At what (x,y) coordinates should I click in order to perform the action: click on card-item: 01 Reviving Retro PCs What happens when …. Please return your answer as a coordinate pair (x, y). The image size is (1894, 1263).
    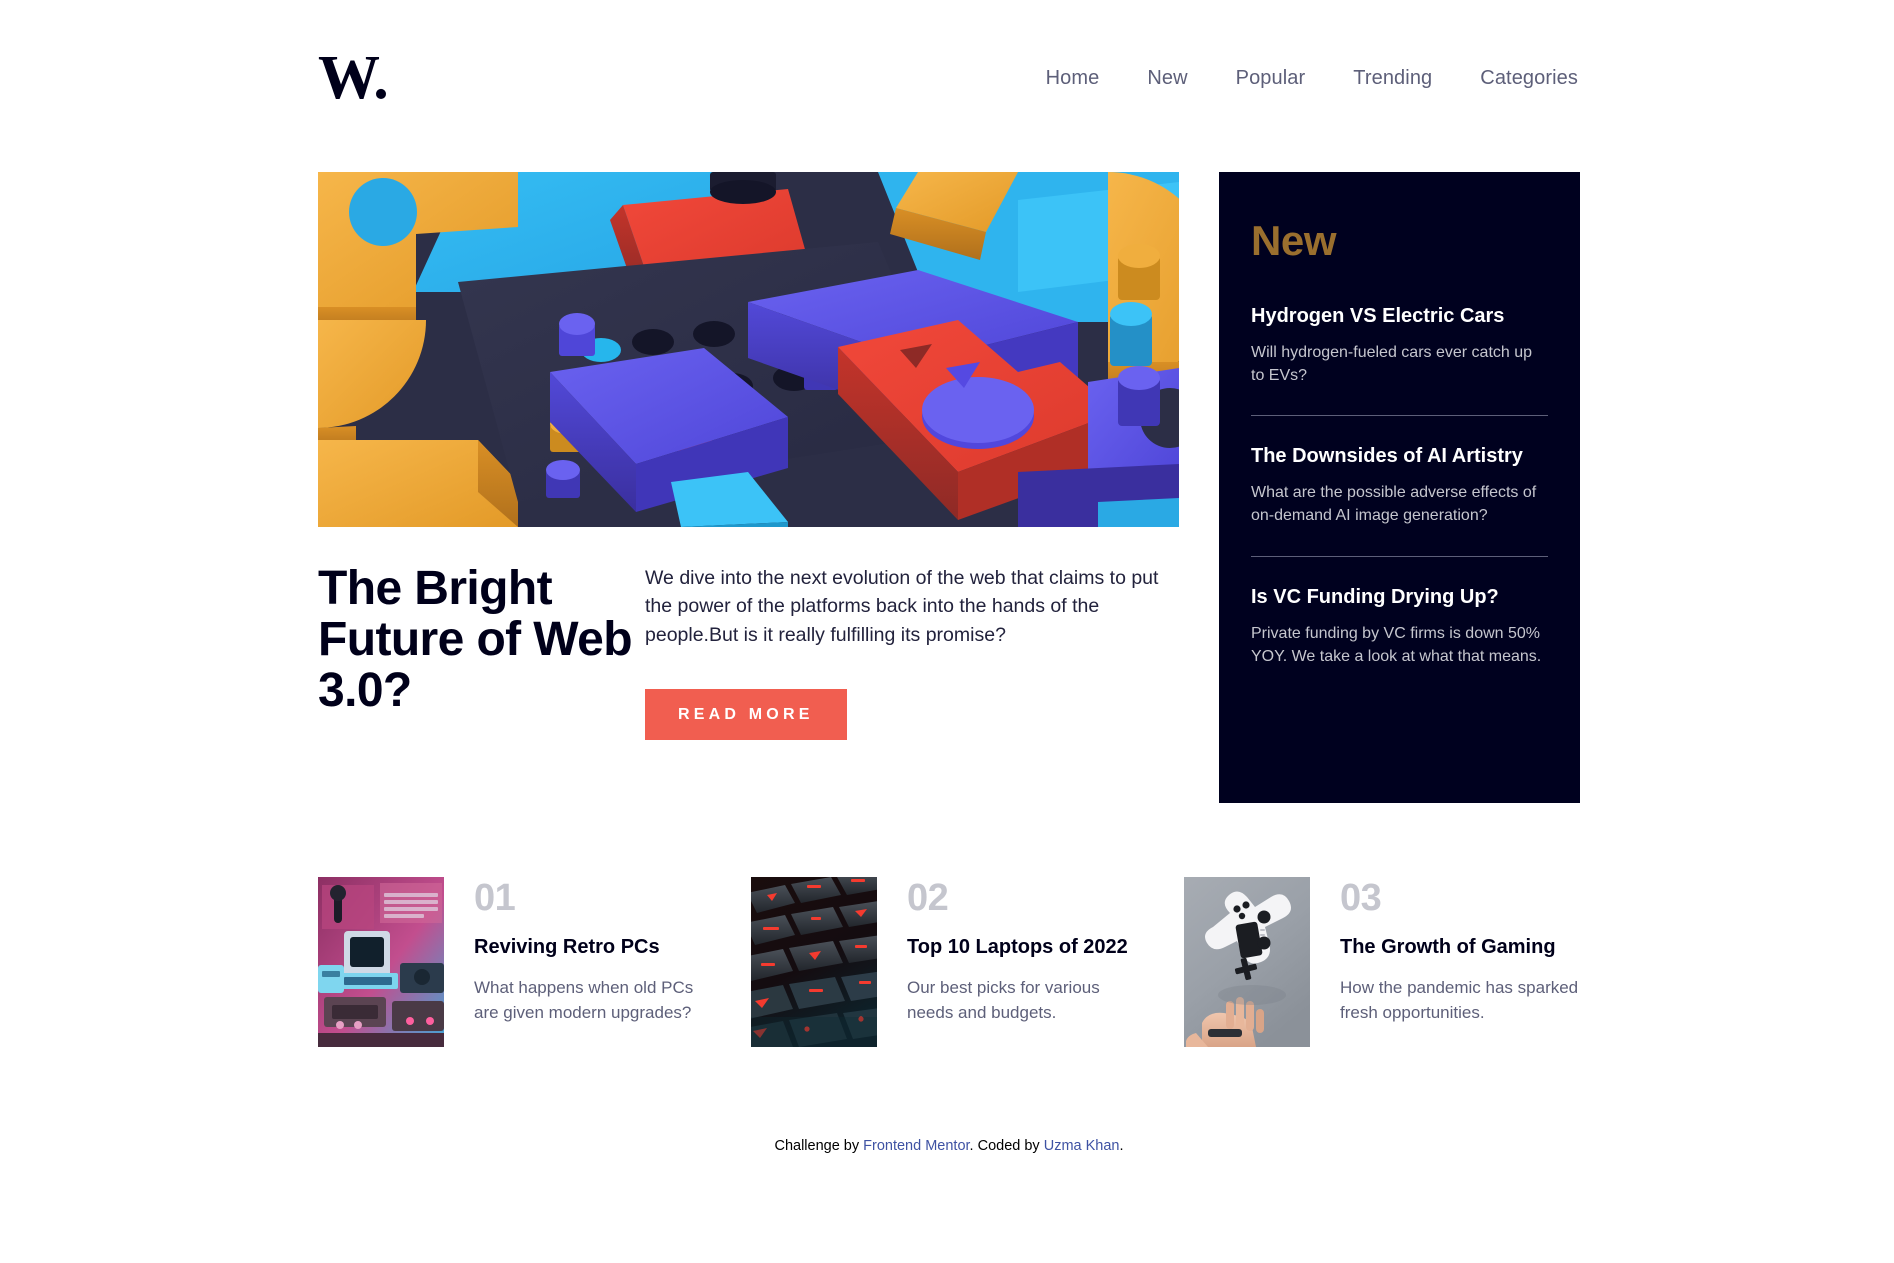
    Looking at the image, I should click on (516, 962).